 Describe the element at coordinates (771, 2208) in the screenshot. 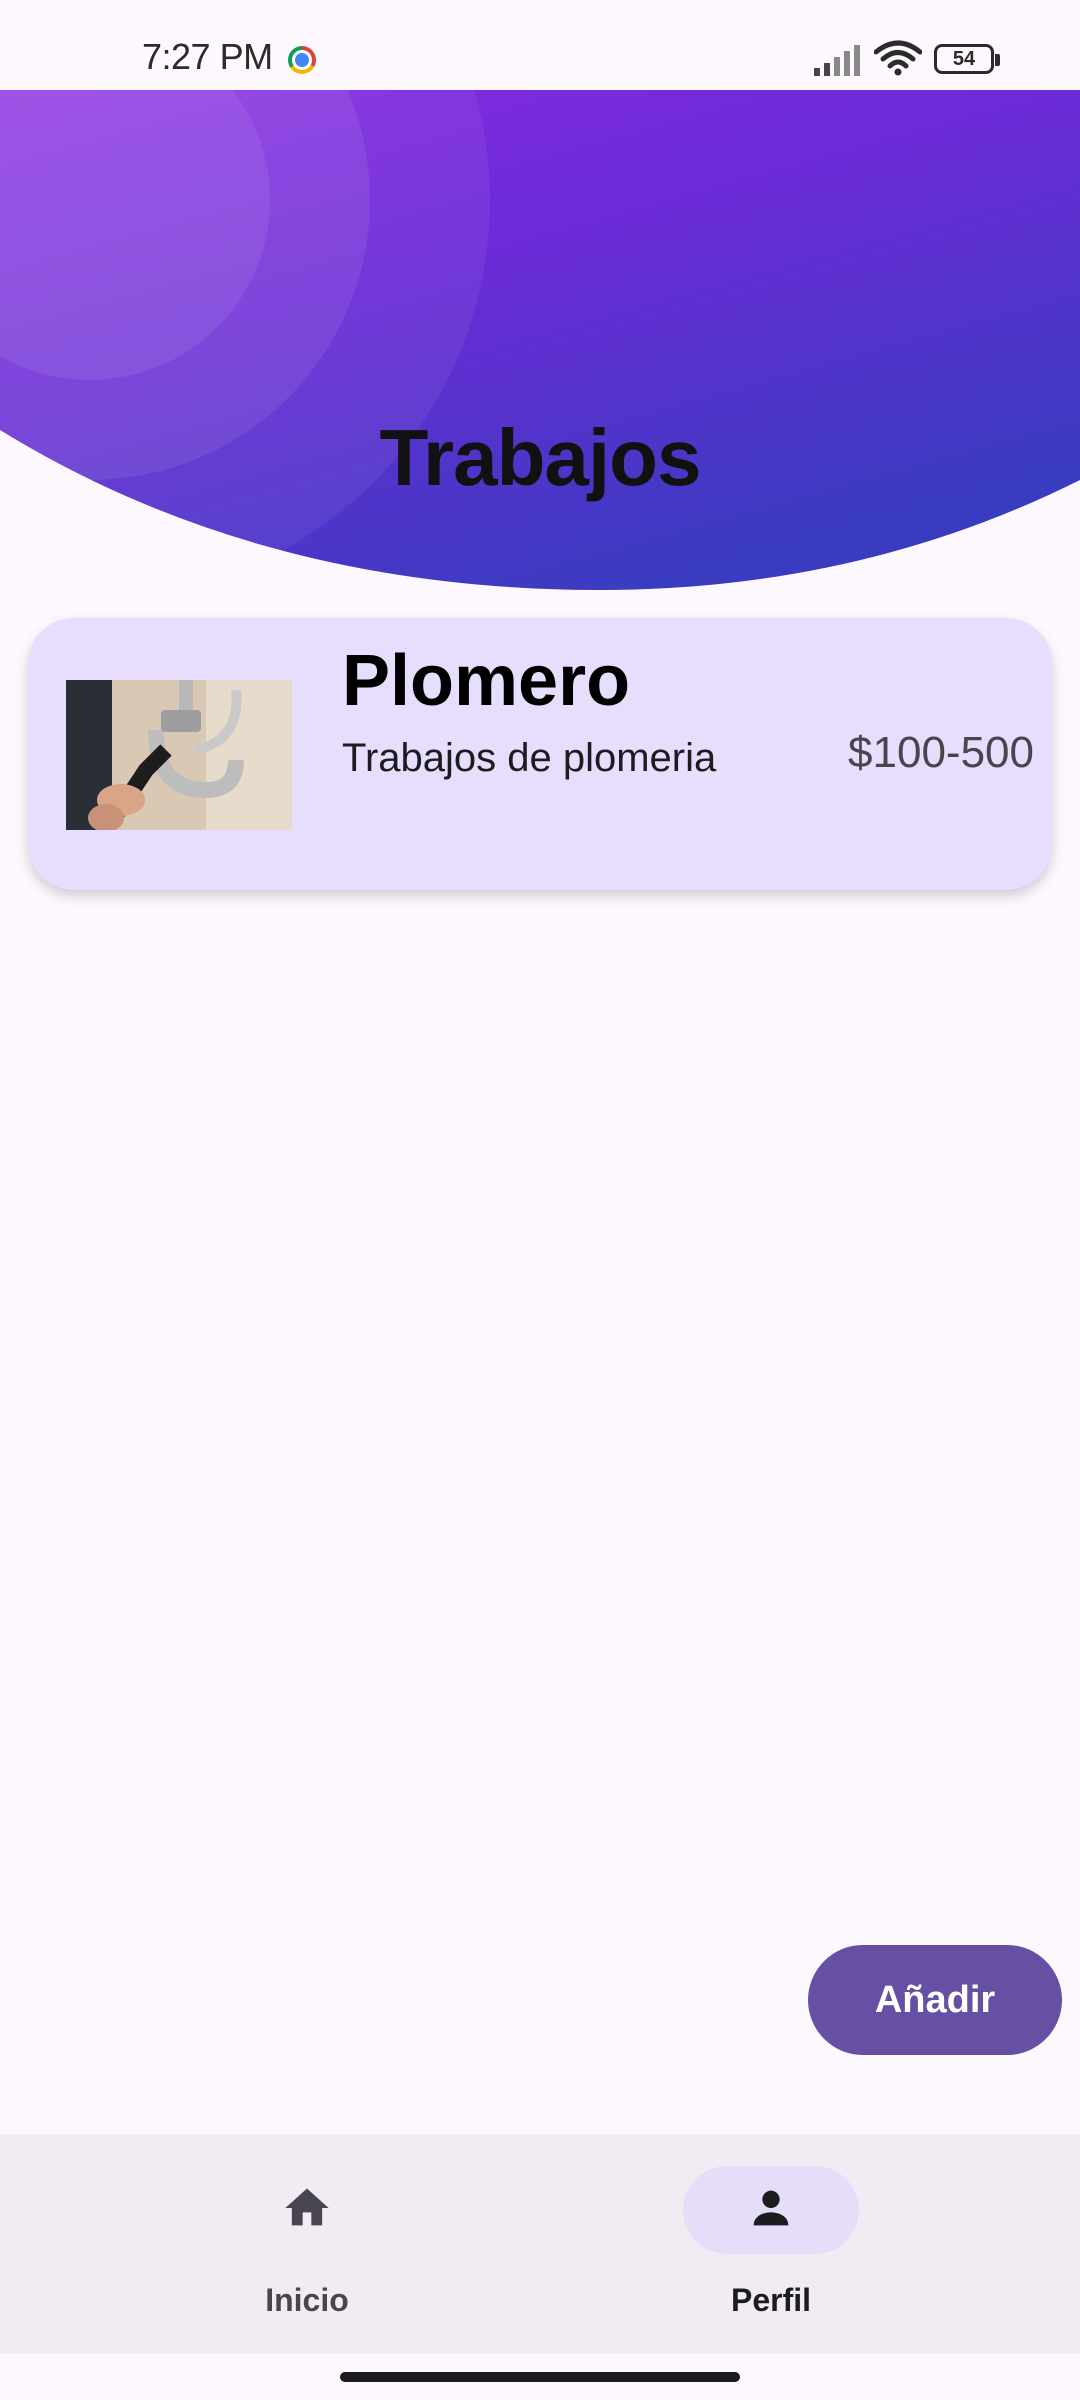

I see `person-icon` at that location.